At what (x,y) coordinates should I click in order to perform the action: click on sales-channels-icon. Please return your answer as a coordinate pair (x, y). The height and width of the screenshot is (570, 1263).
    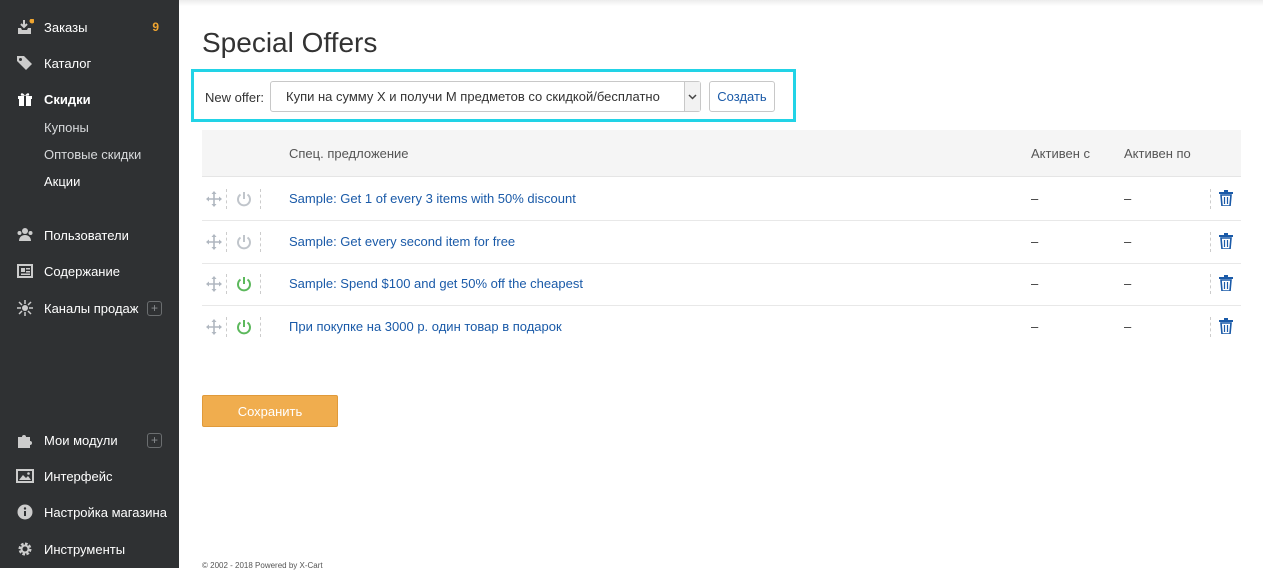
    Looking at the image, I should click on (25, 308).